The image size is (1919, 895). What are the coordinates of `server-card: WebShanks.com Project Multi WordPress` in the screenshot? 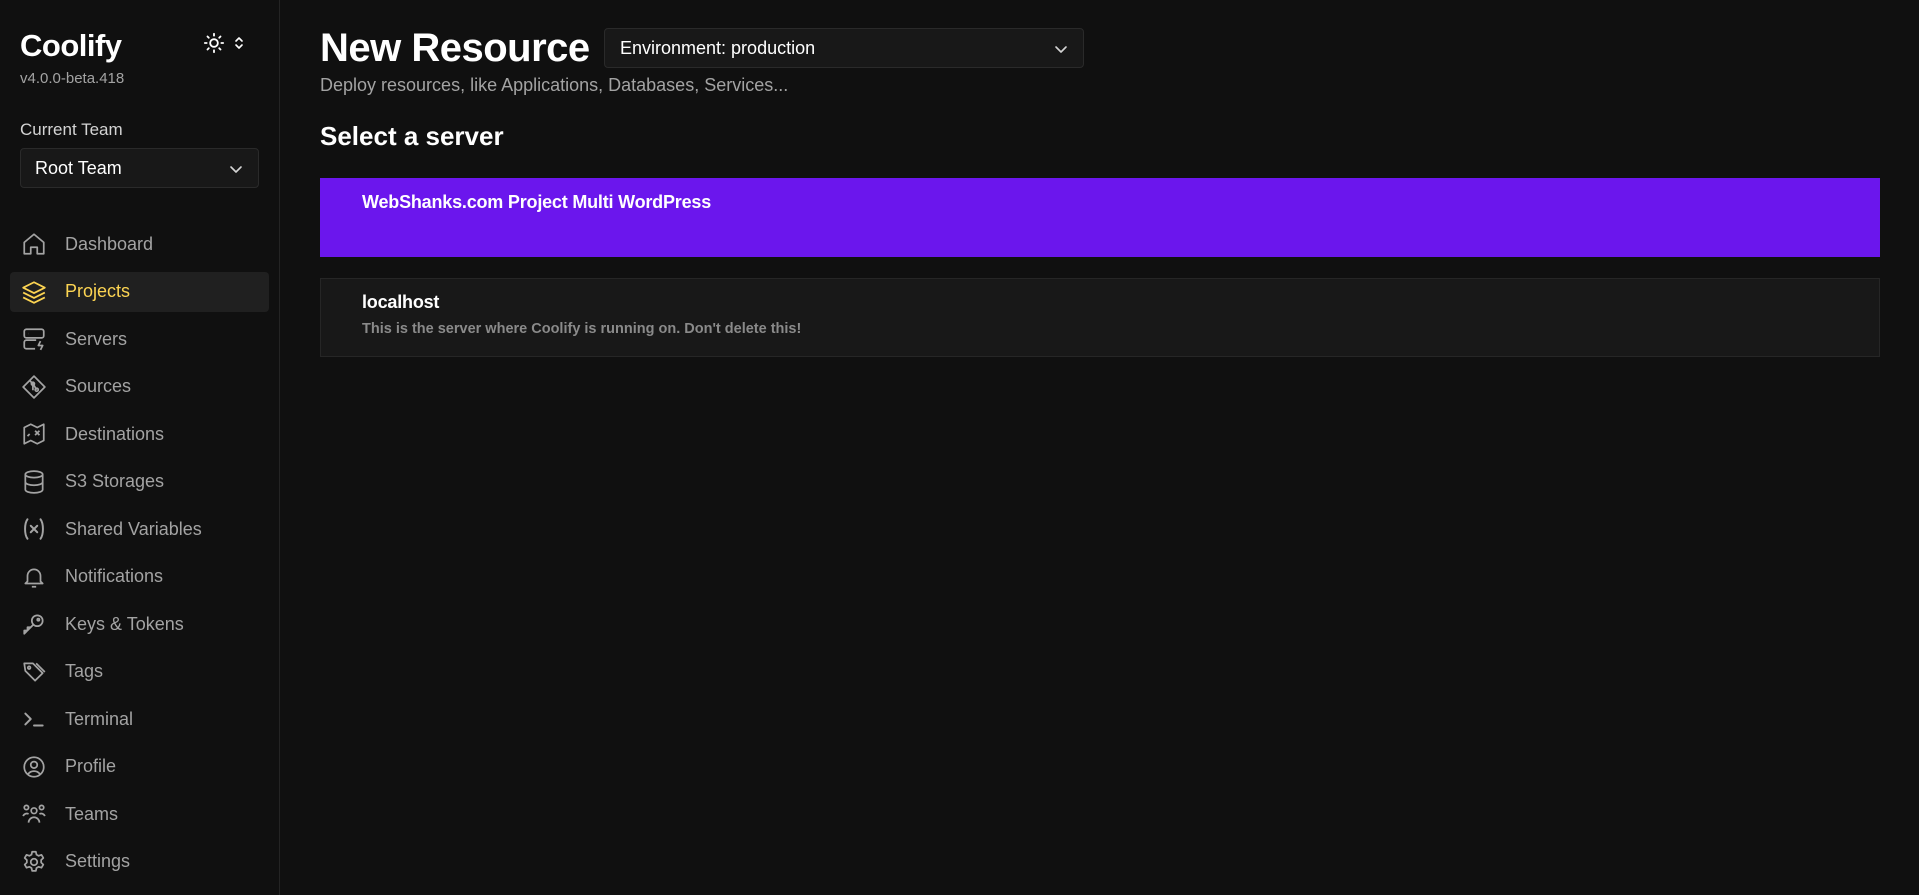 It's located at (1100, 217).